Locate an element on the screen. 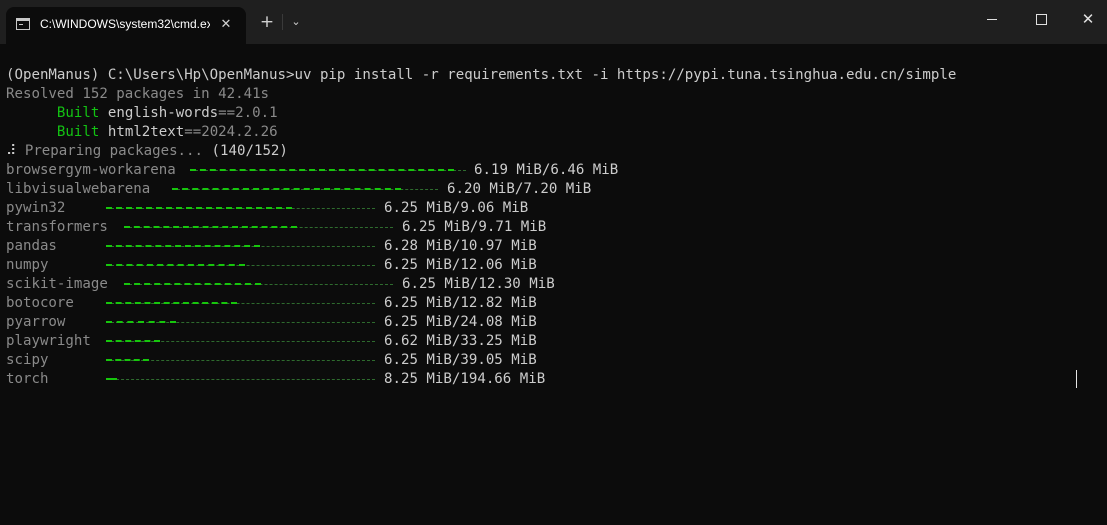  terminal-tab: C:\WINDOWS\system32\cmd.exe ✕ is located at coordinates (126, 25).